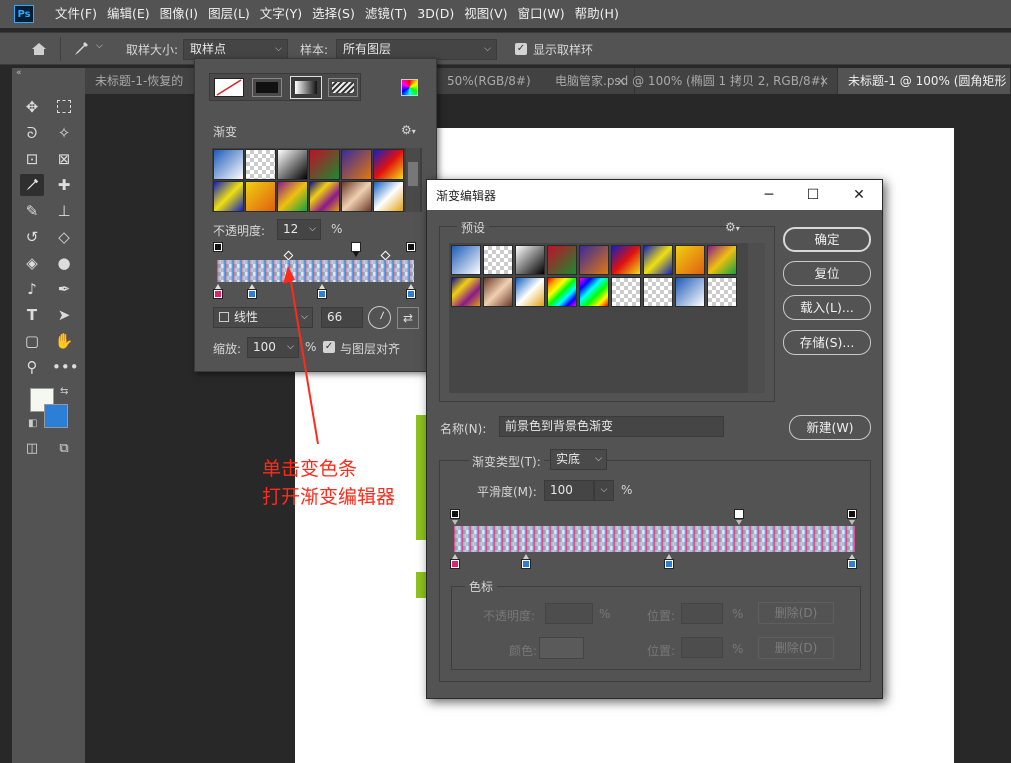 This screenshot has width=1011, height=763. Describe the element at coordinates (64, 289) in the screenshot. I see `pen-tool-icon: ✒` at that location.